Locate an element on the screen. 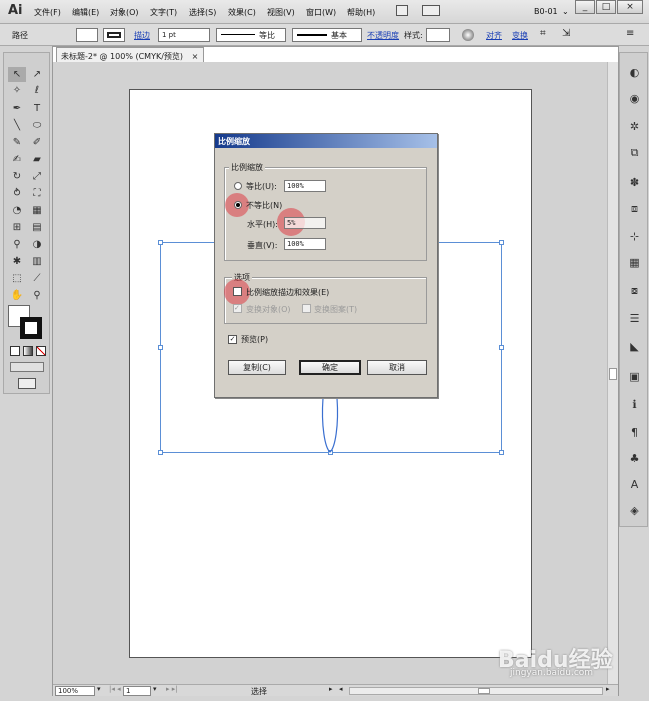 This screenshot has width=649, height=701. document-tab: 未标题-2* @ 100% (CMYK/预览) × is located at coordinates (130, 54).